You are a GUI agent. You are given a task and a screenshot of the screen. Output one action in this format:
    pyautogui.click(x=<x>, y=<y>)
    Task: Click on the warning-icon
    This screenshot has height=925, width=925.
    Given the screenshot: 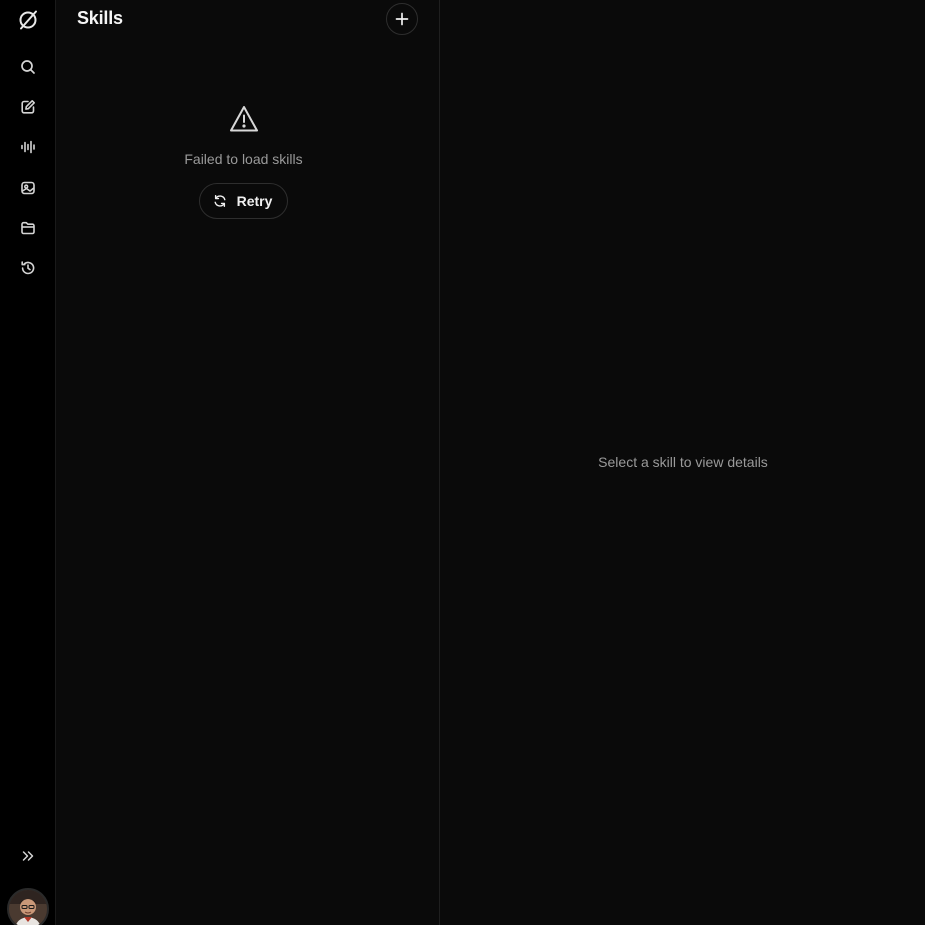 What is the action you would take?
    pyautogui.click(x=244, y=119)
    